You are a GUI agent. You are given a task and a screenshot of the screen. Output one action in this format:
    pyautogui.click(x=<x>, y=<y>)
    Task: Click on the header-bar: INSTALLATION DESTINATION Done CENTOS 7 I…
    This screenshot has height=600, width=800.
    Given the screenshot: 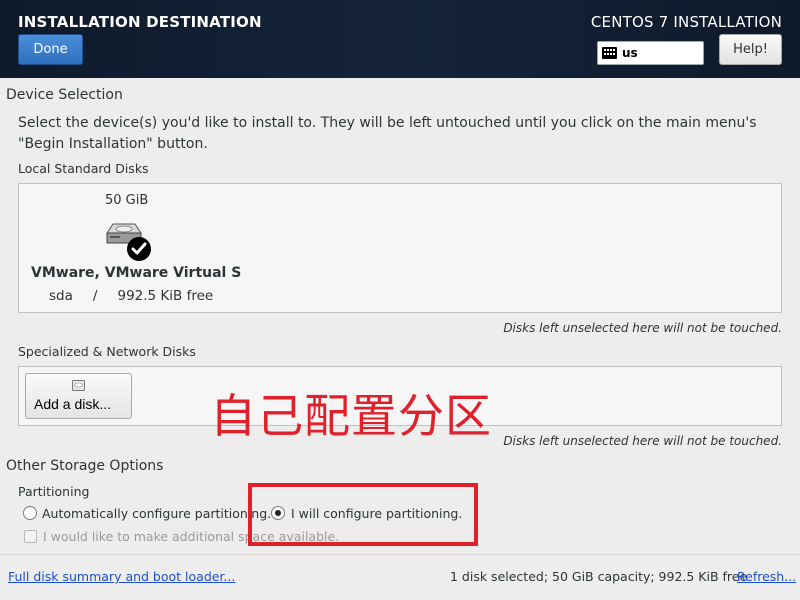 What is the action you would take?
    pyautogui.click(x=400, y=39)
    